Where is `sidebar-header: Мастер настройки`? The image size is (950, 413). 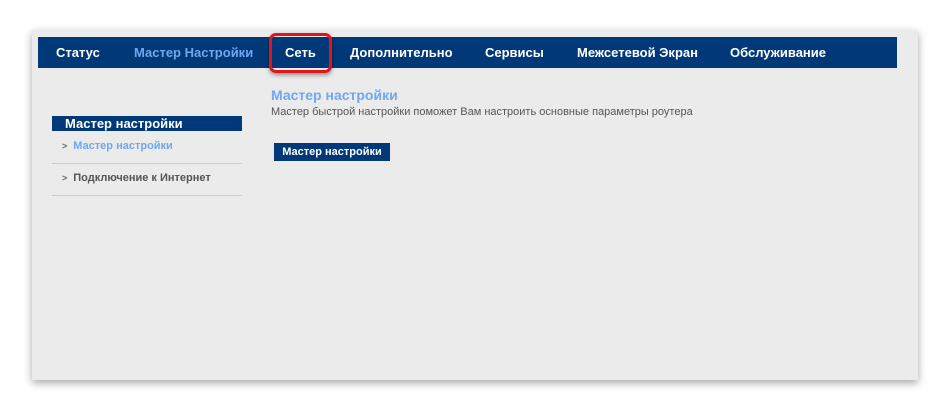 sidebar-header: Мастер настройки is located at coordinates (147, 123).